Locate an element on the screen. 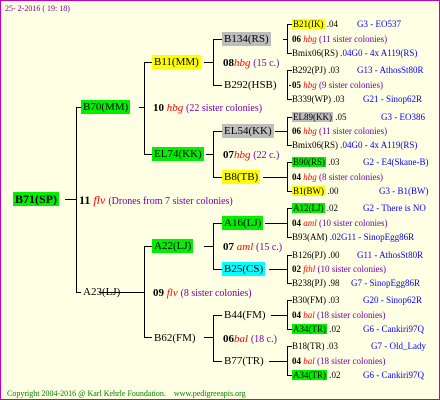 The width and height of the screenshot is (440, 400). drone-note: (22 sister colonies) is located at coordinates (224, 108).